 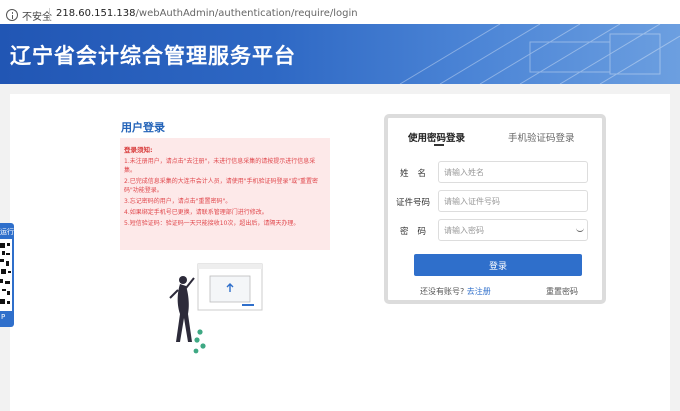 I want to click on banner-decoration, so click(x=539, y=54).